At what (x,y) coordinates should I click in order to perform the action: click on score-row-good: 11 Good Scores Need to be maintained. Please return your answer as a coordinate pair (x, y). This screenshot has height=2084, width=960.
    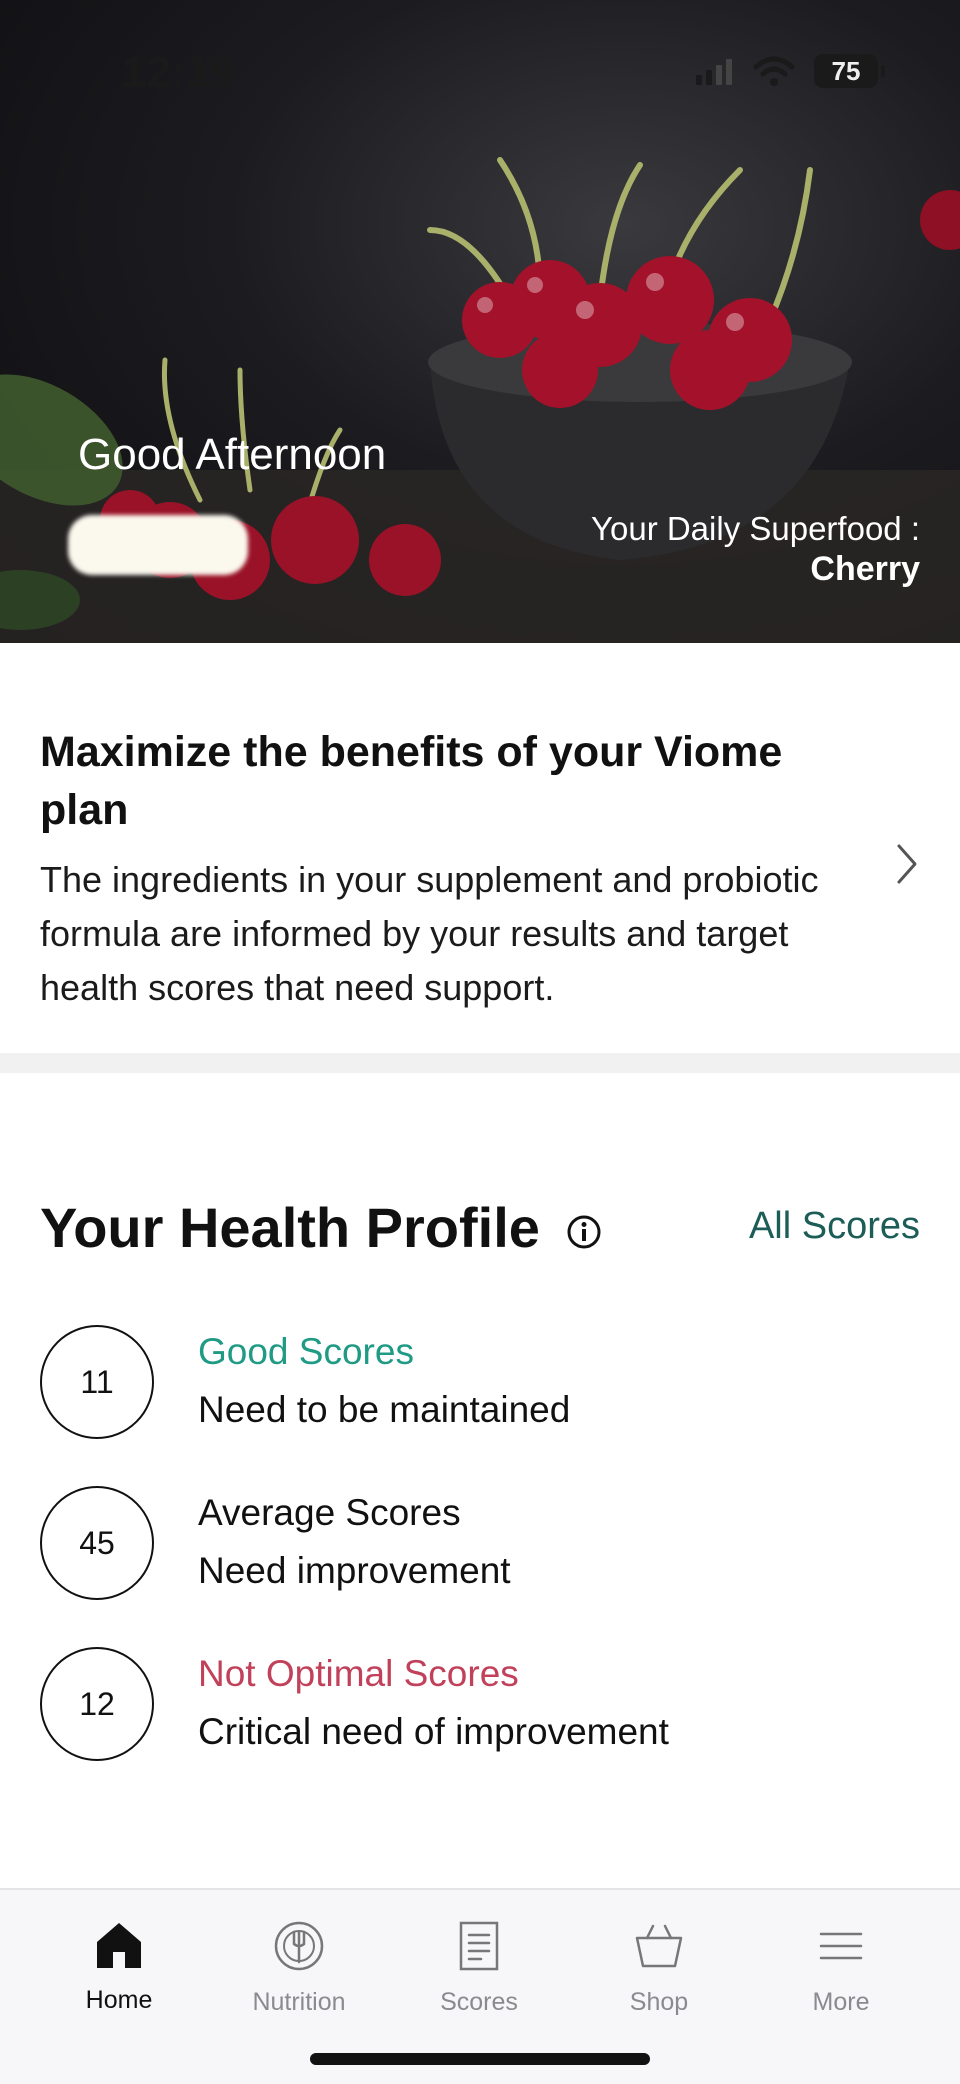
    Looking at the image, I should click on (480, 1385).